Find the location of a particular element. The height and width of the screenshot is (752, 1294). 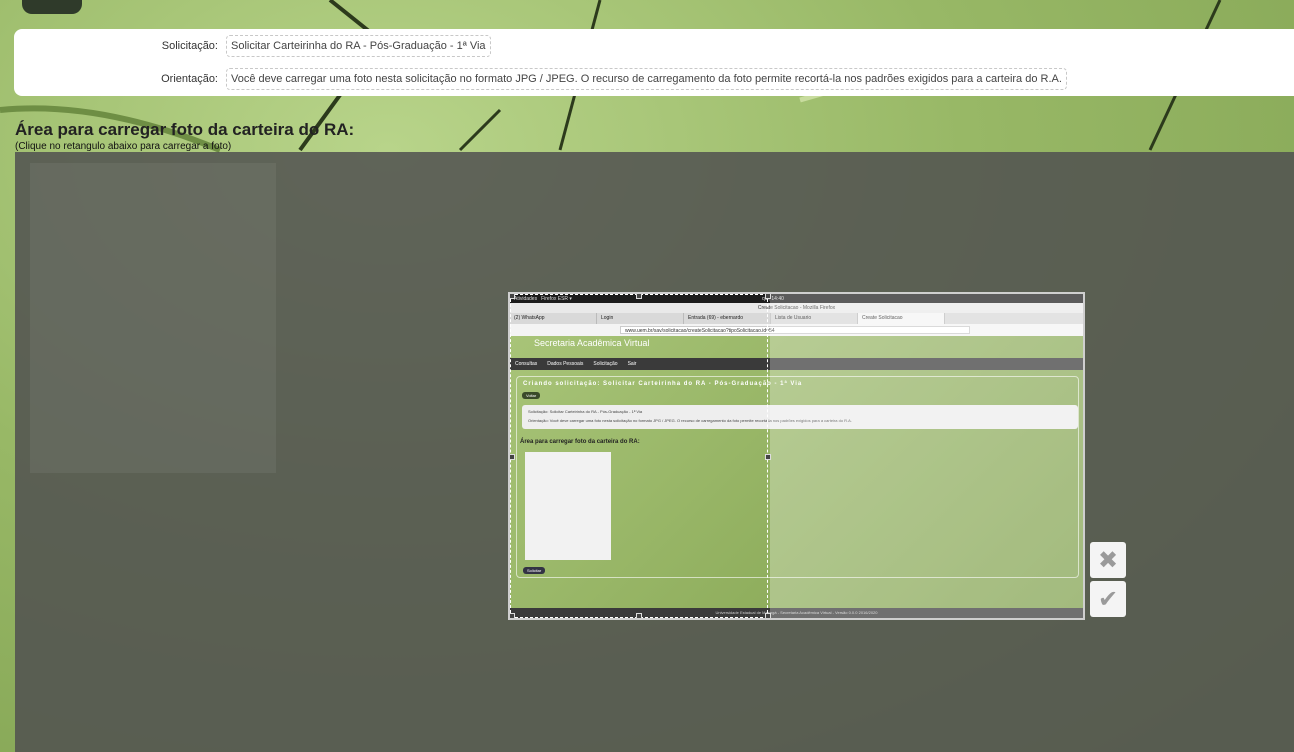

photo-upload-placeholder is located at coordinates (153, 318).